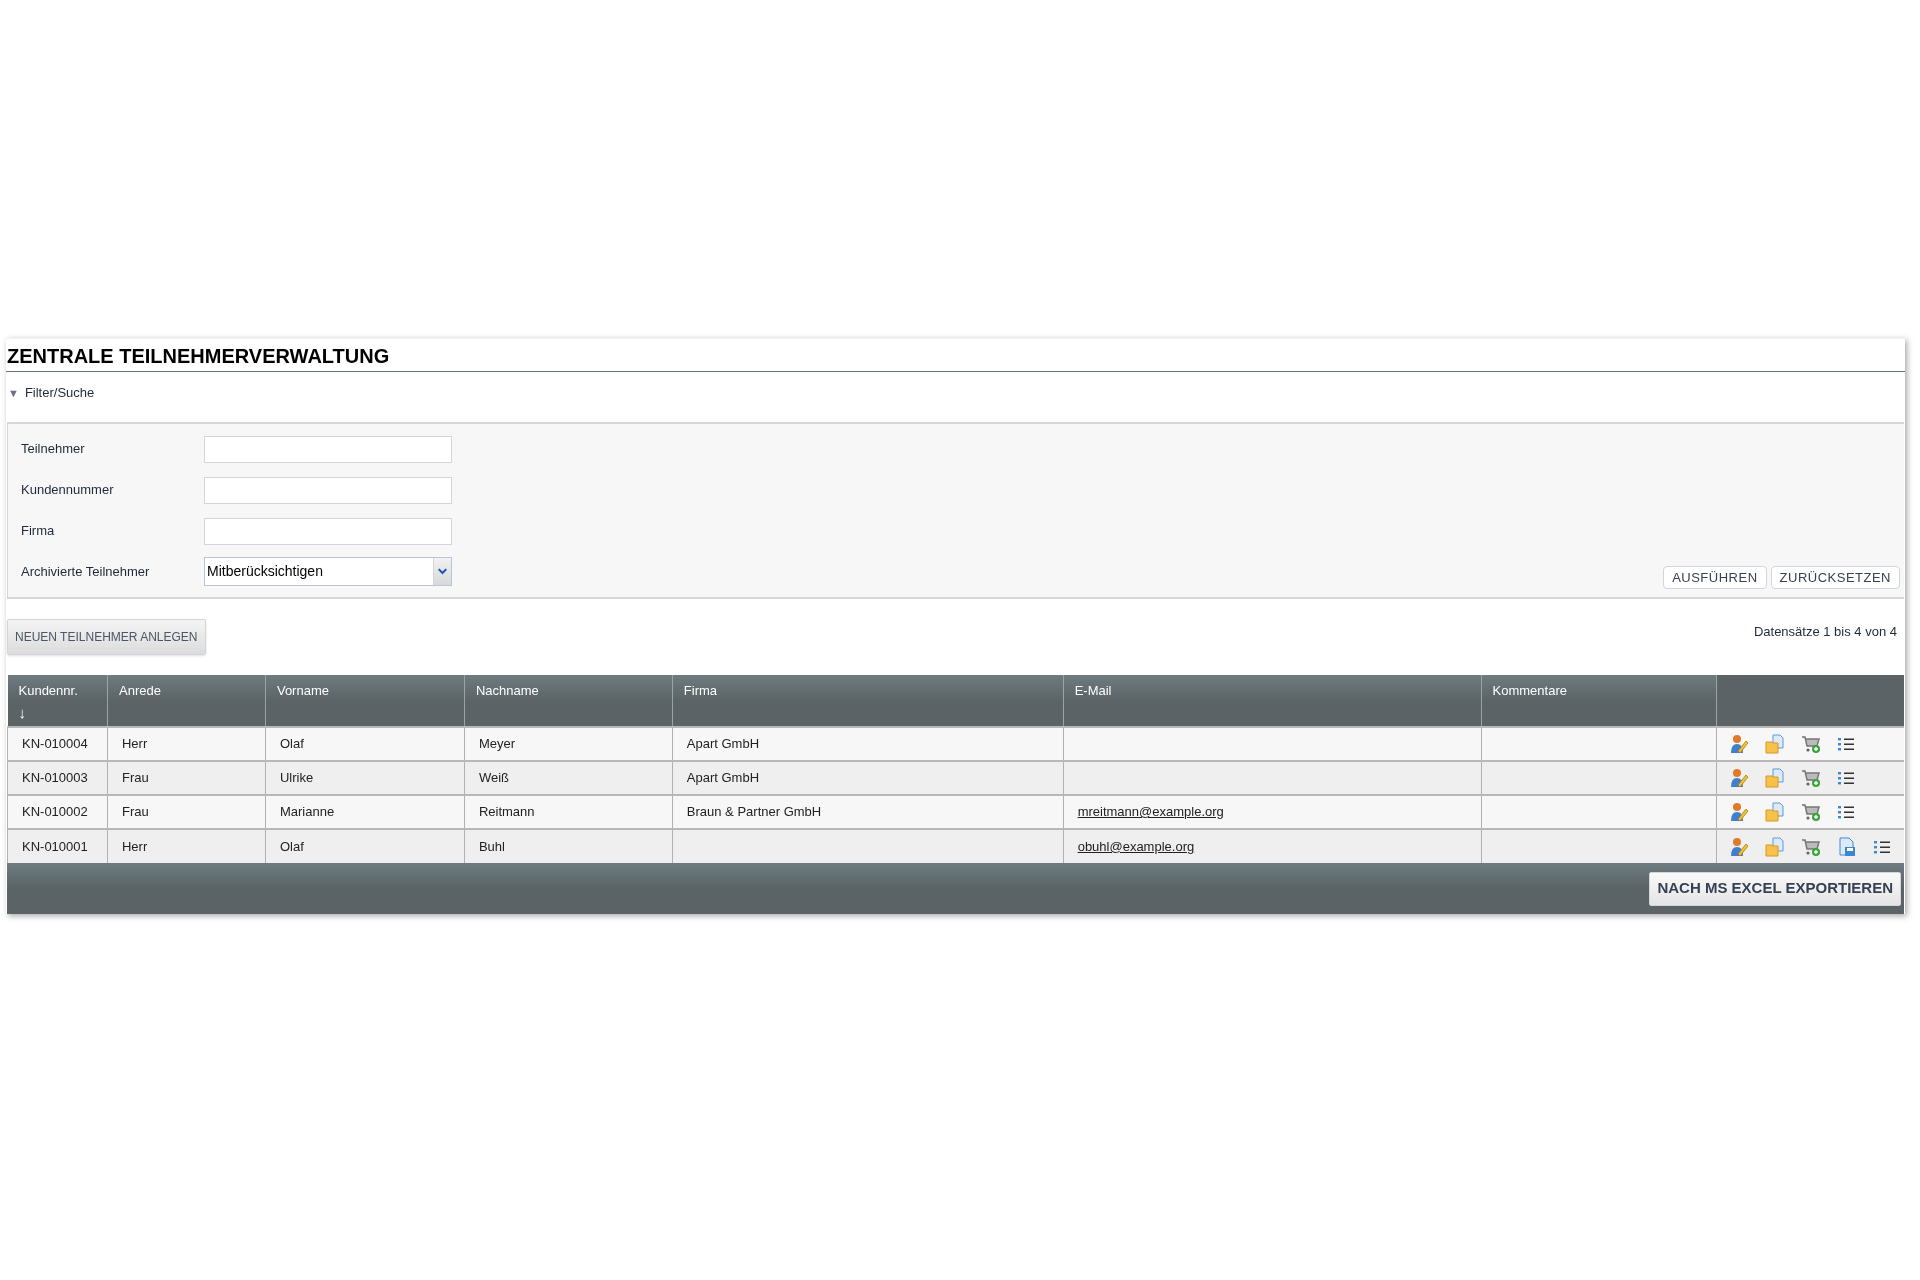  Describe the element at coordinates (754, 812) in the screenshot. I see `table-cell: Braun & Partner GmbH` at that location.